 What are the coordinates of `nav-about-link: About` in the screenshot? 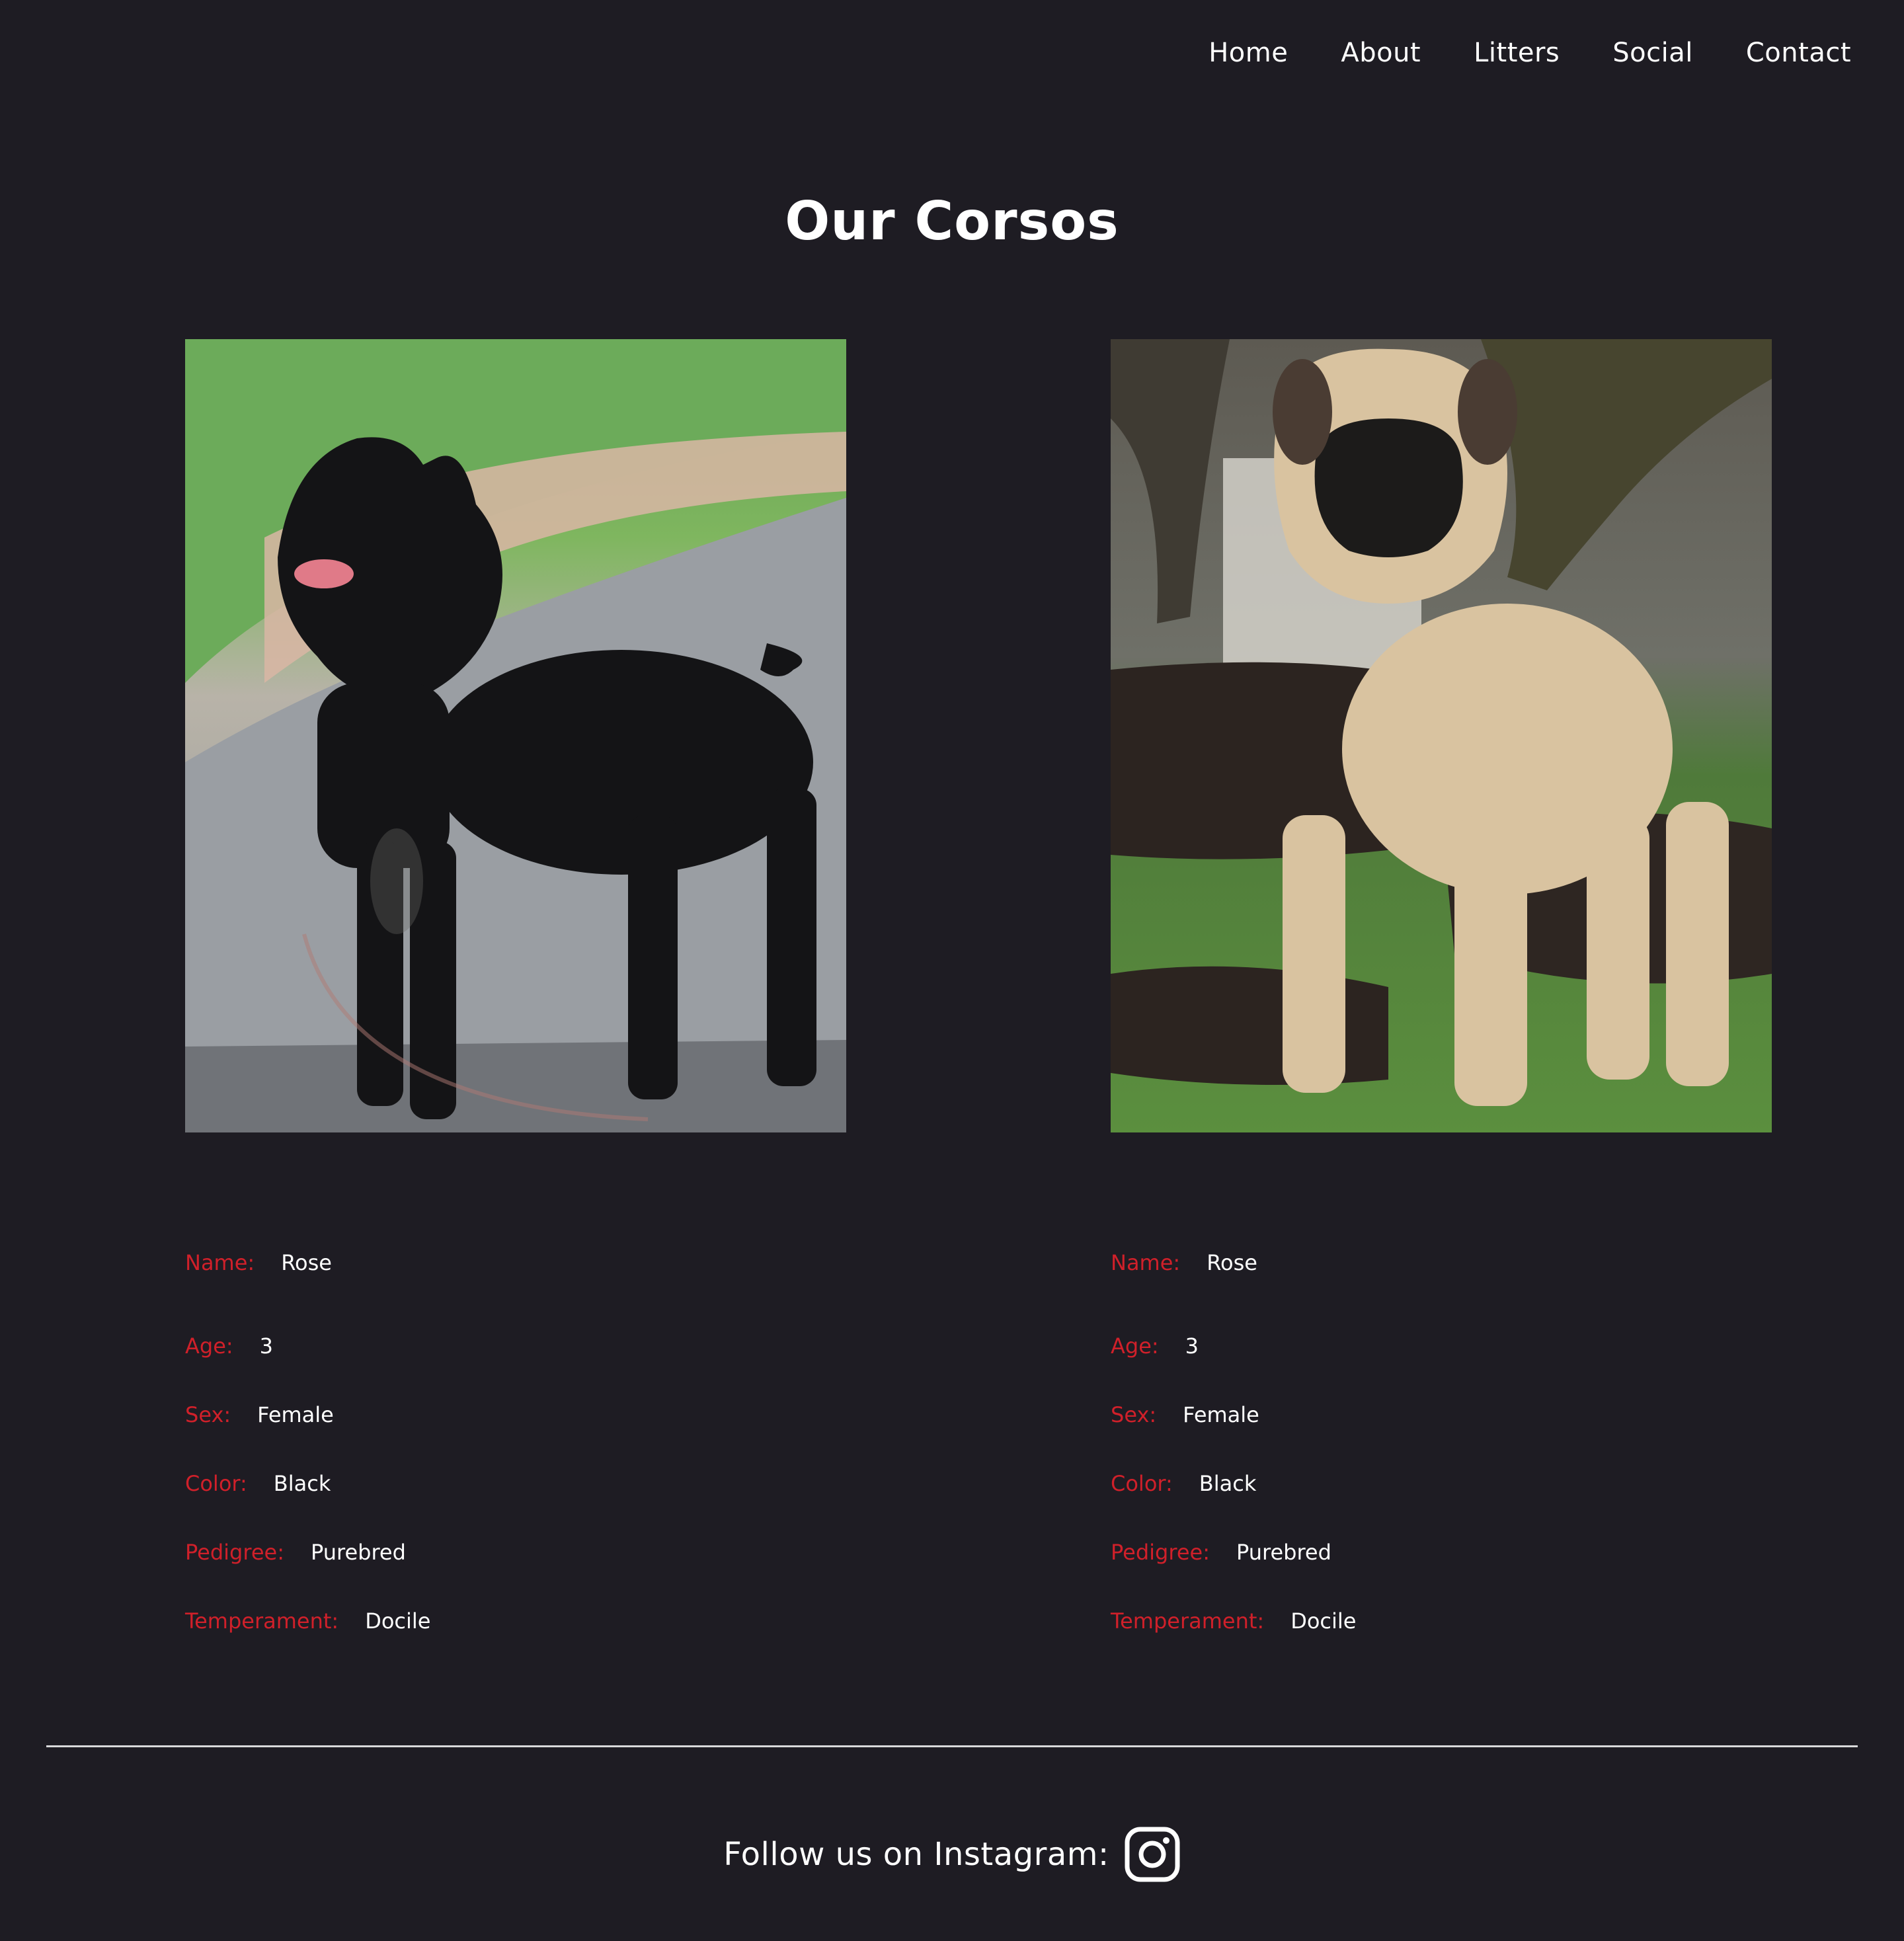 It's located at (1381, 53).